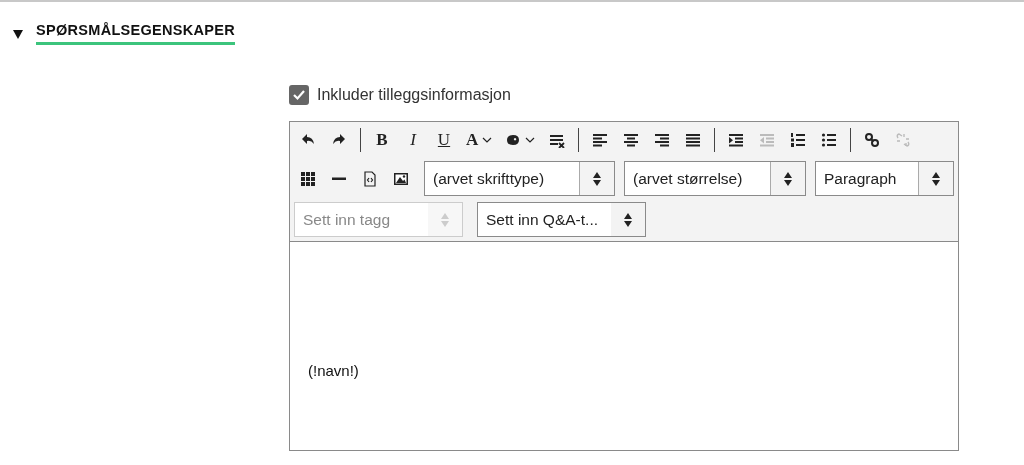  What do you see at coordinates (414, 95) in the screenshot?
I see `checkbox-label: Inkluder tilleggsinformasjon` at bounding box center [414, 95].